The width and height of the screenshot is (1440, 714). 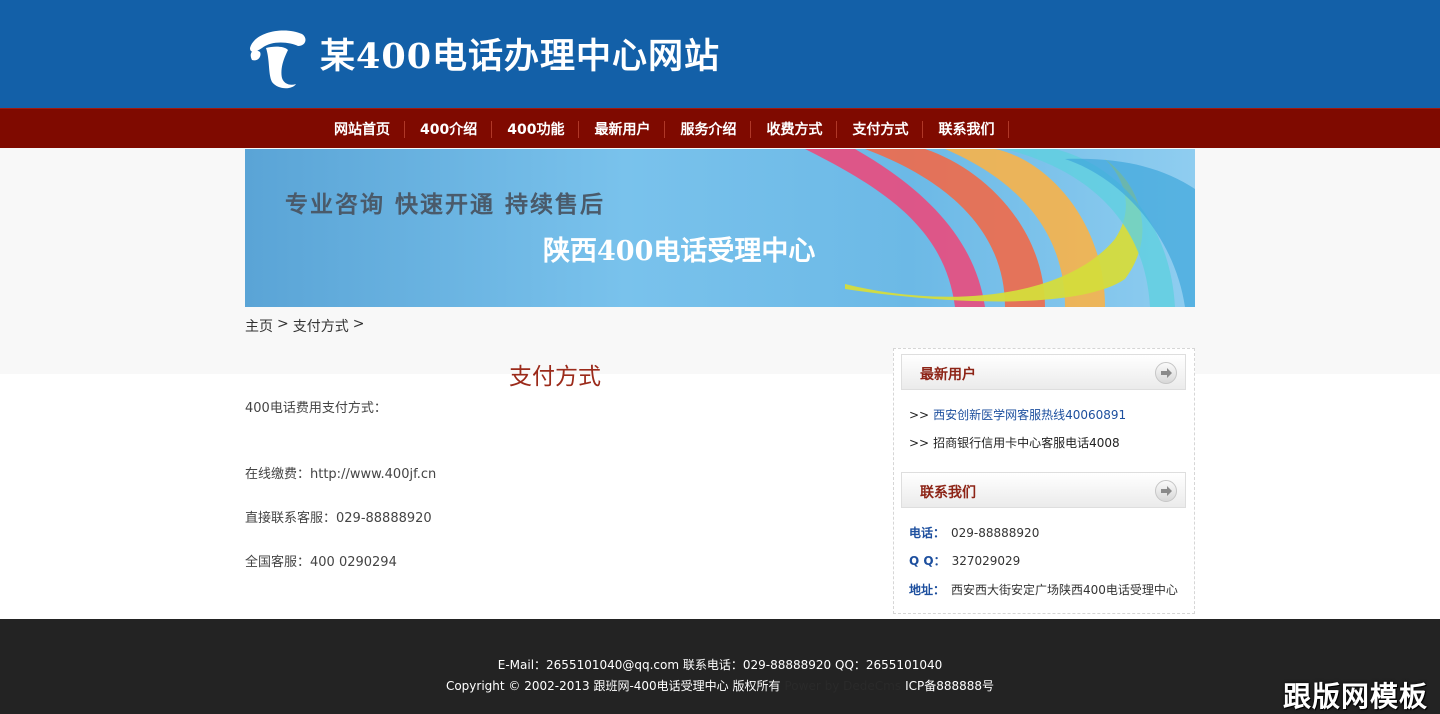 I want to click on nav-item-400-intro: 400介绍, so click(x=449, y=129).